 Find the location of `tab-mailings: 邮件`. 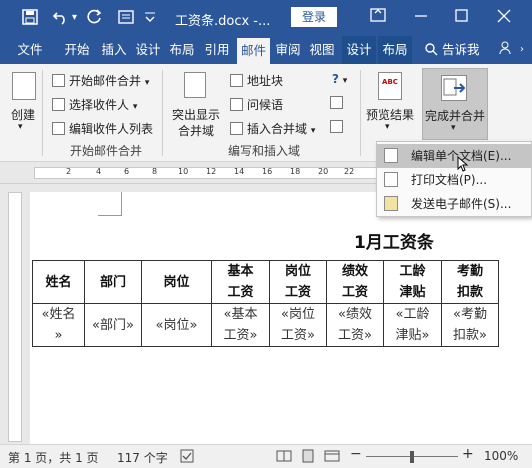

tab-mailings: 邮件 is located at coordinates (253, 51).